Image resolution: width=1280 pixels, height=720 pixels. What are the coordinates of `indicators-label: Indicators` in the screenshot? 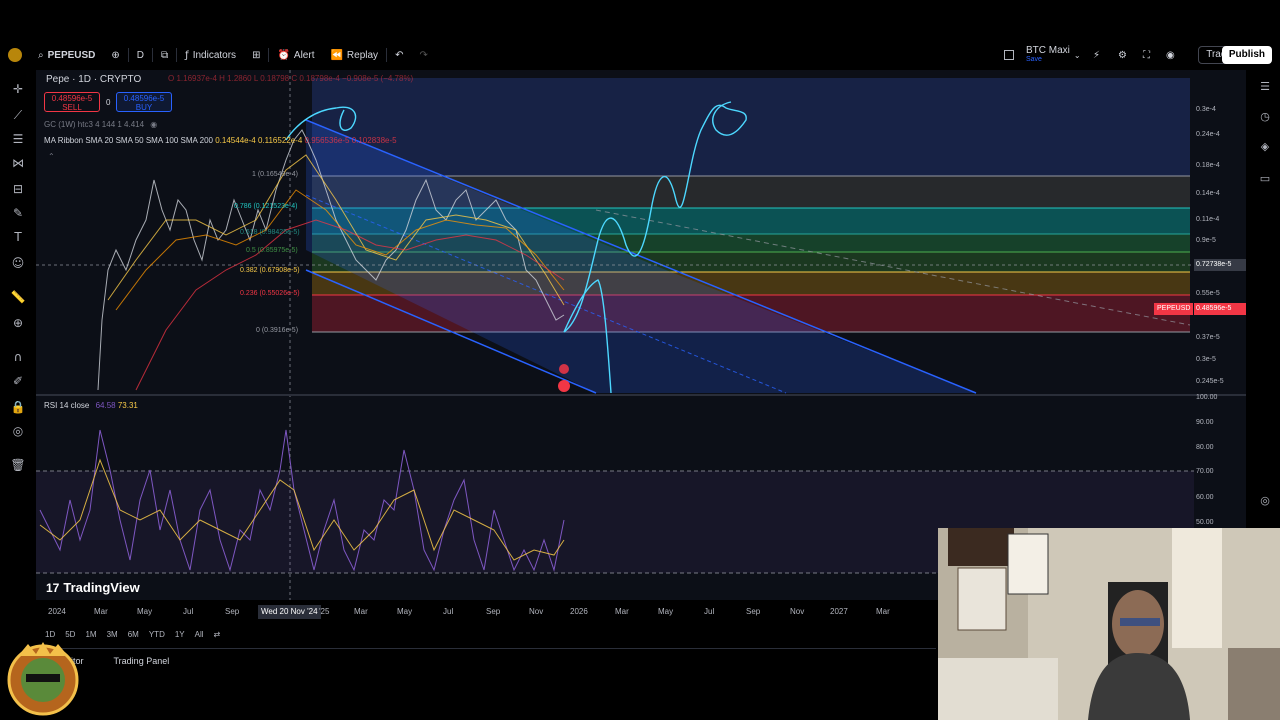 It's located at (214, 55).